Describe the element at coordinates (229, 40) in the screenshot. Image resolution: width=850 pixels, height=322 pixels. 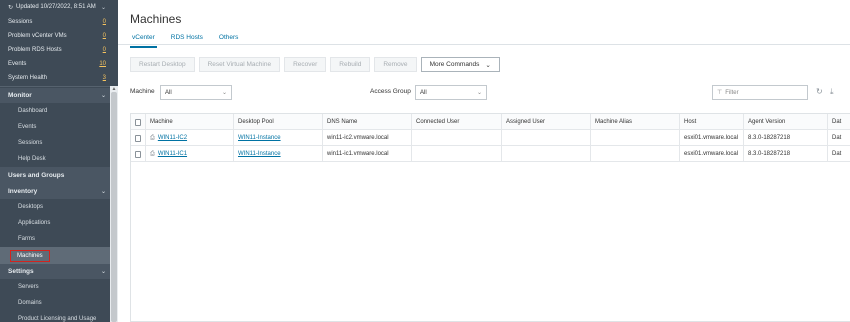
I see `tab-others: Others` at that location.